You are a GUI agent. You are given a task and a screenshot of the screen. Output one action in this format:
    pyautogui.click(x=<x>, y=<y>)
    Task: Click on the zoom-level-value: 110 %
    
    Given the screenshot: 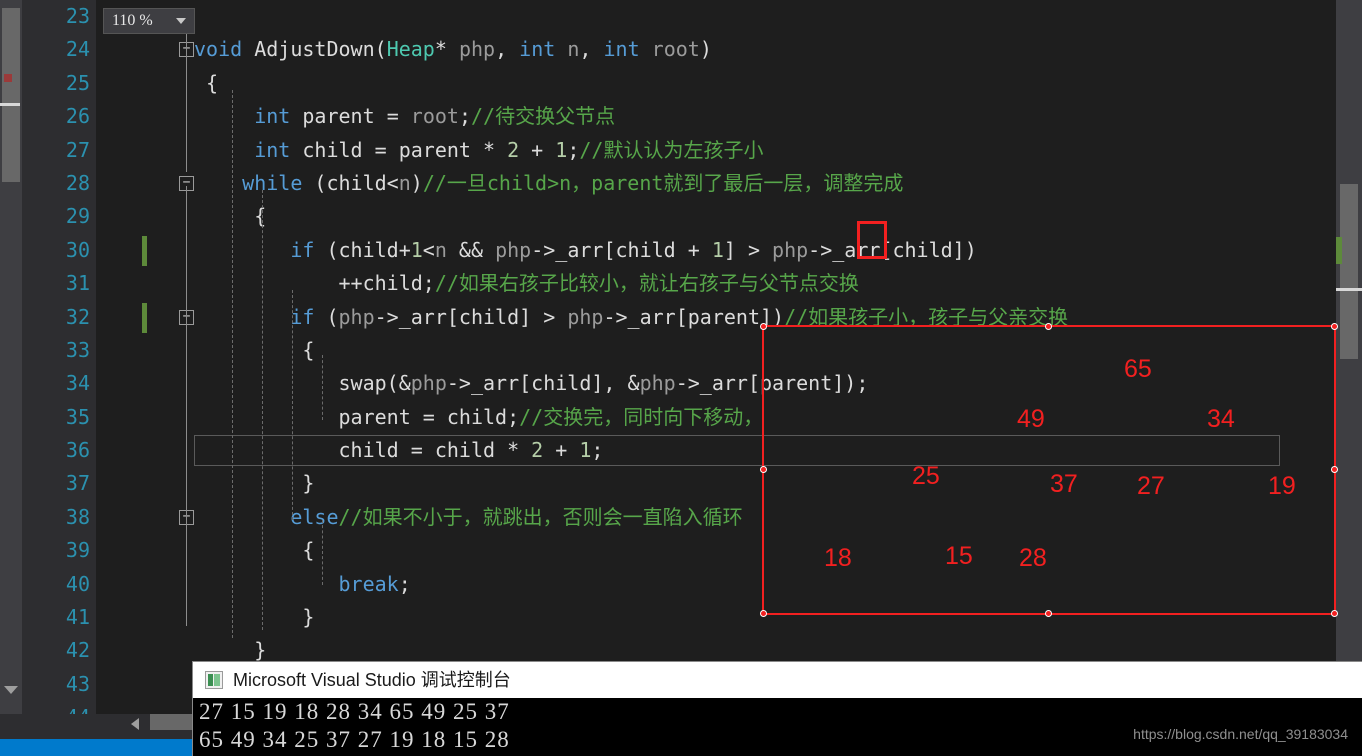 What is the action you would take?
    pyautogui.click(x=132, y=20)
    